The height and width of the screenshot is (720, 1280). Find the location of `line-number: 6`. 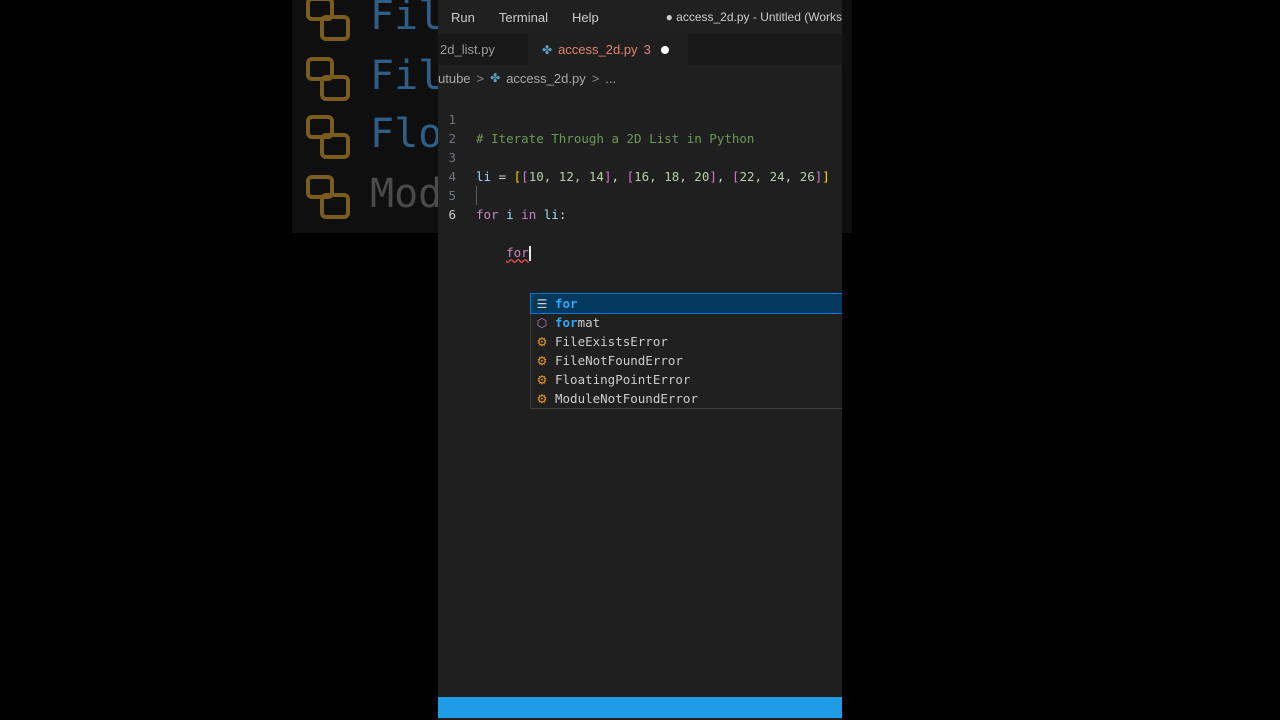

line-number: 6 is located at coordinates (452, 214).